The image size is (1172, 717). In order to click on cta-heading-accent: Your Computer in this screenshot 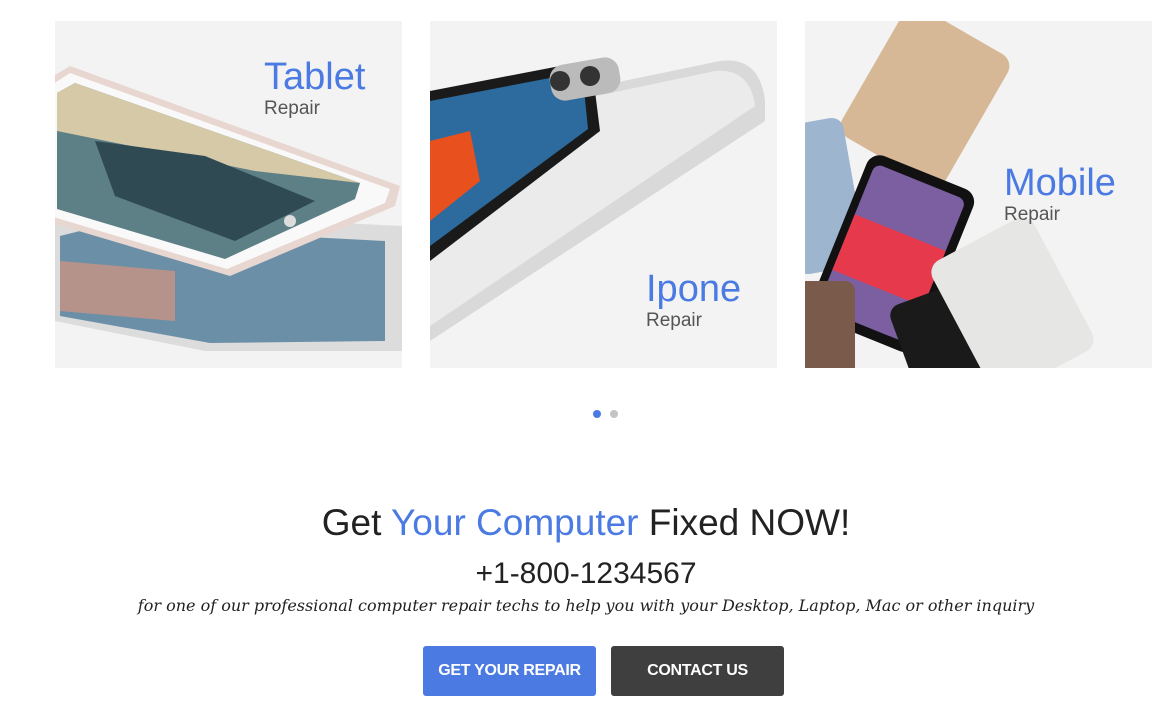, I will do `click(515, 522)`.